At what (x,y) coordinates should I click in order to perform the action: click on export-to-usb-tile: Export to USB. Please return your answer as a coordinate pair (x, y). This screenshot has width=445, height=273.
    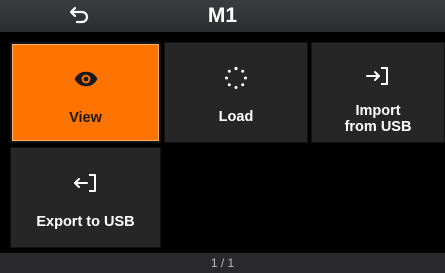
    Looking at the image, I should click on (85, 197).